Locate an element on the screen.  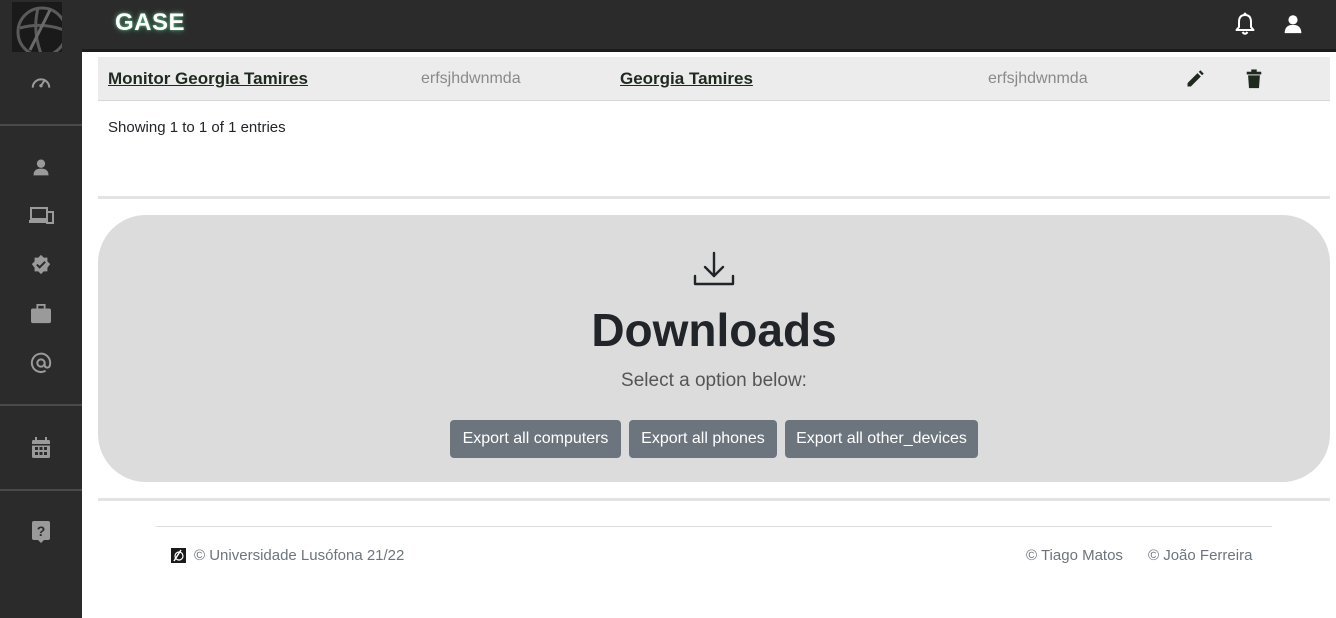
at-sign-icon is located at coordinates (41, 365).